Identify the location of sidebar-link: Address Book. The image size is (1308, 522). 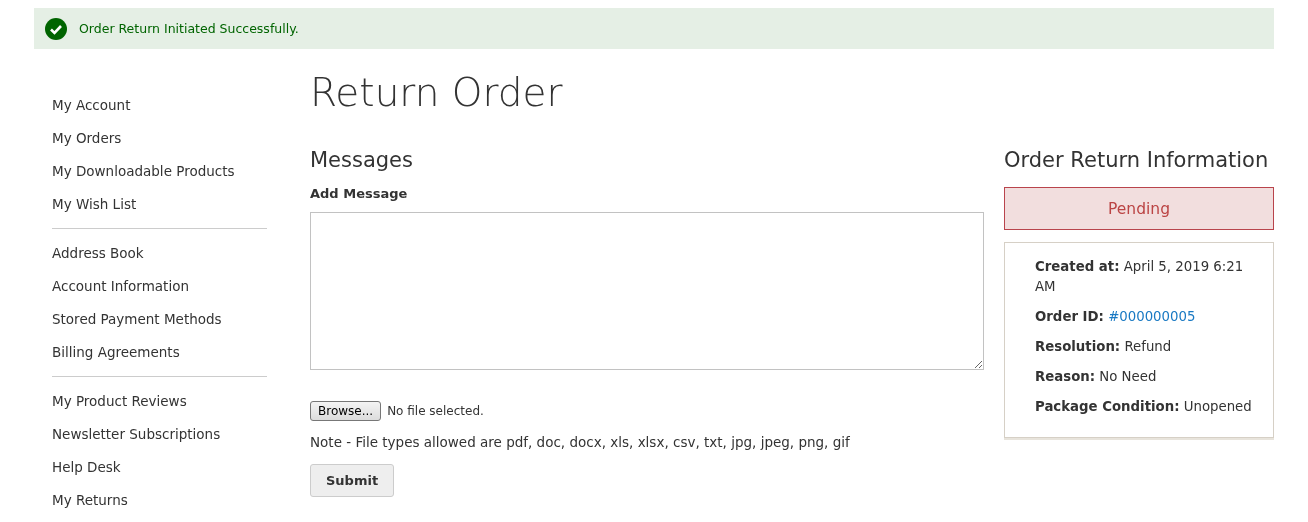
(98, 253).